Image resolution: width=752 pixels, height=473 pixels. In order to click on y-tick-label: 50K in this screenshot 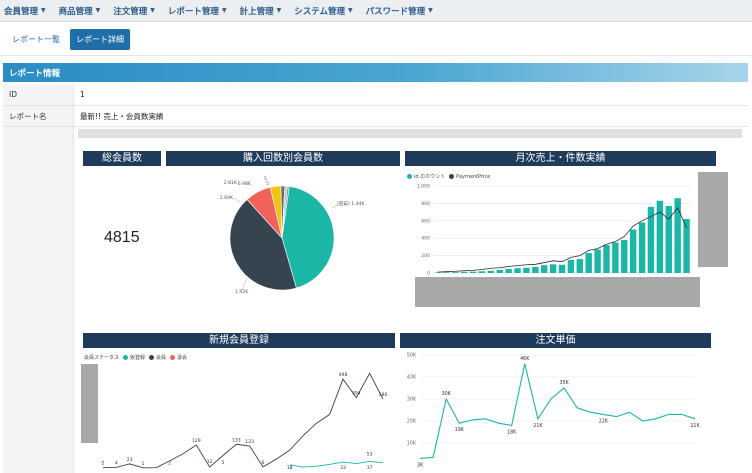, I will do `click(412, 356)`.